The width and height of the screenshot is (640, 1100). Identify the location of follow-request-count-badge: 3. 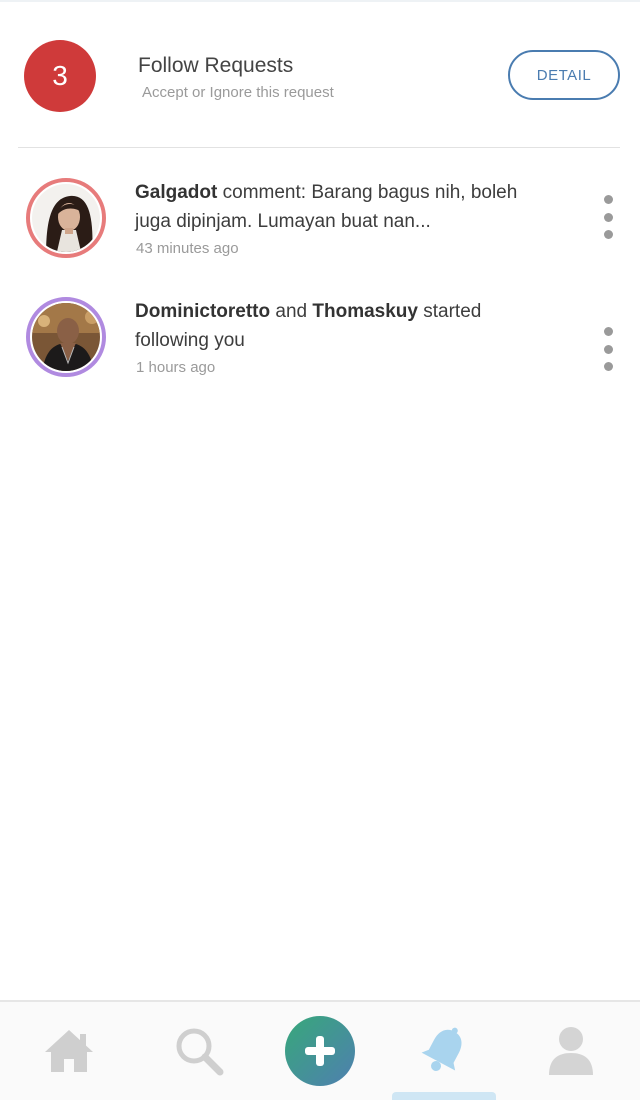
(60, 76).